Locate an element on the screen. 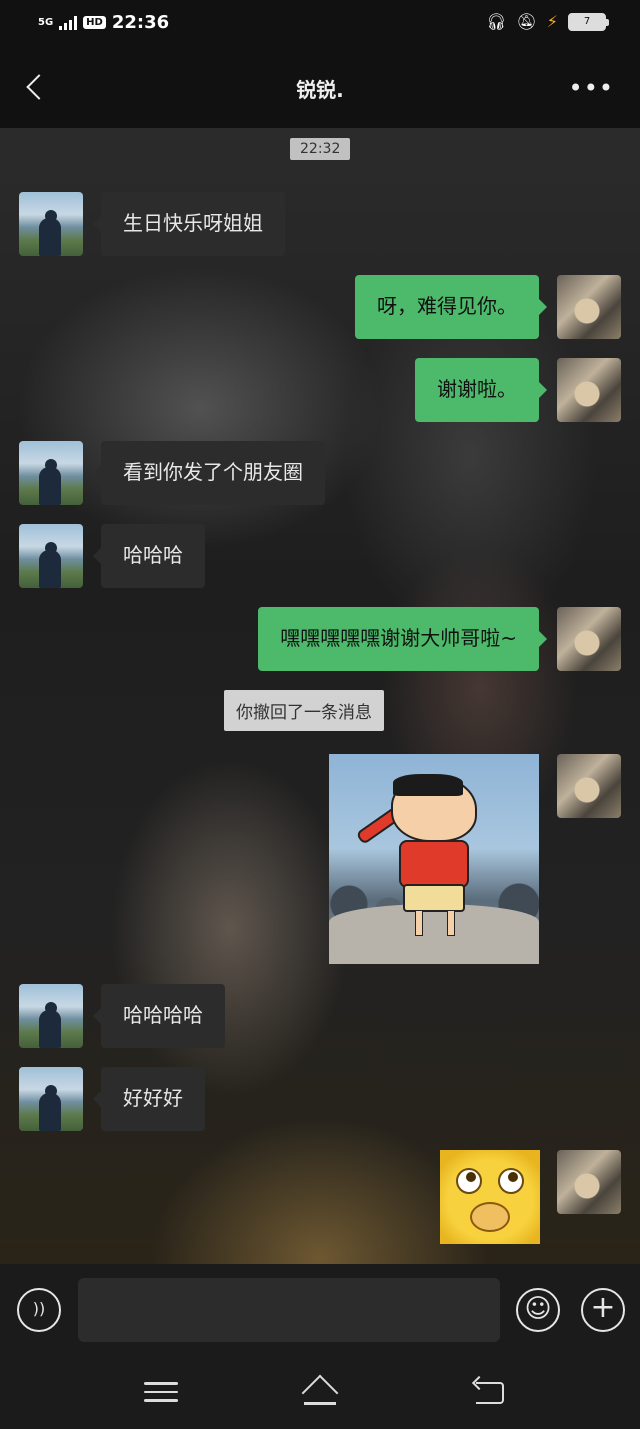  network-type: 5G is located at coordinates (46, 22).